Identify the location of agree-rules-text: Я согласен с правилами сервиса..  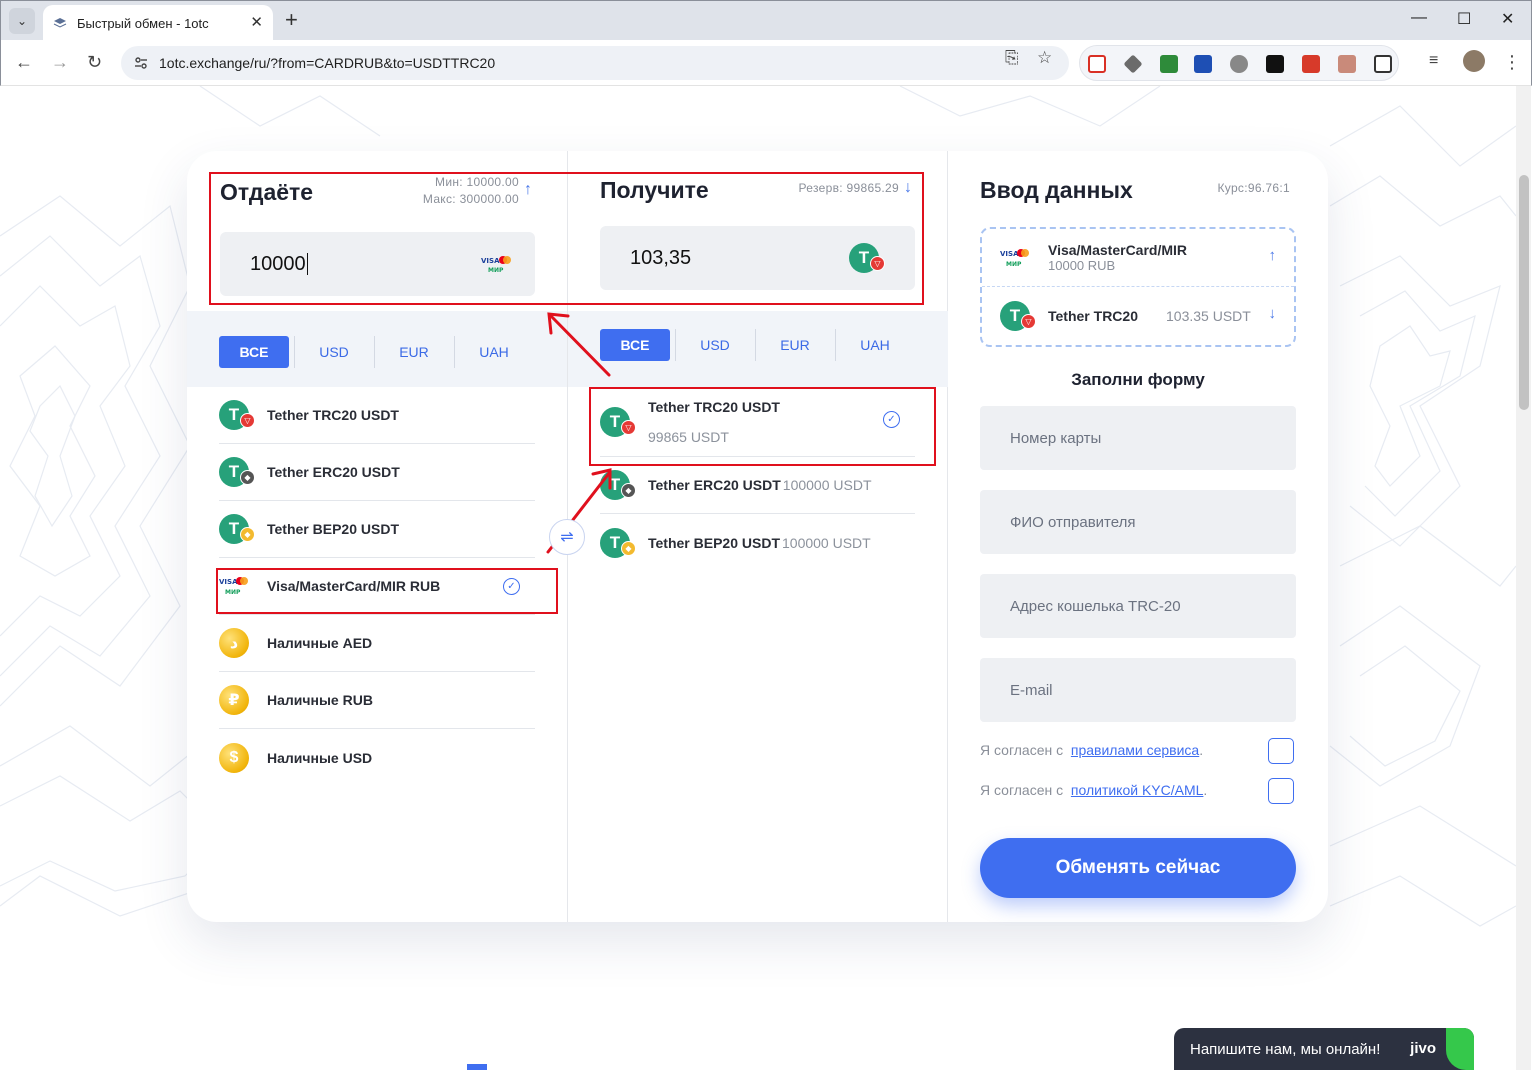
(1092, 750).